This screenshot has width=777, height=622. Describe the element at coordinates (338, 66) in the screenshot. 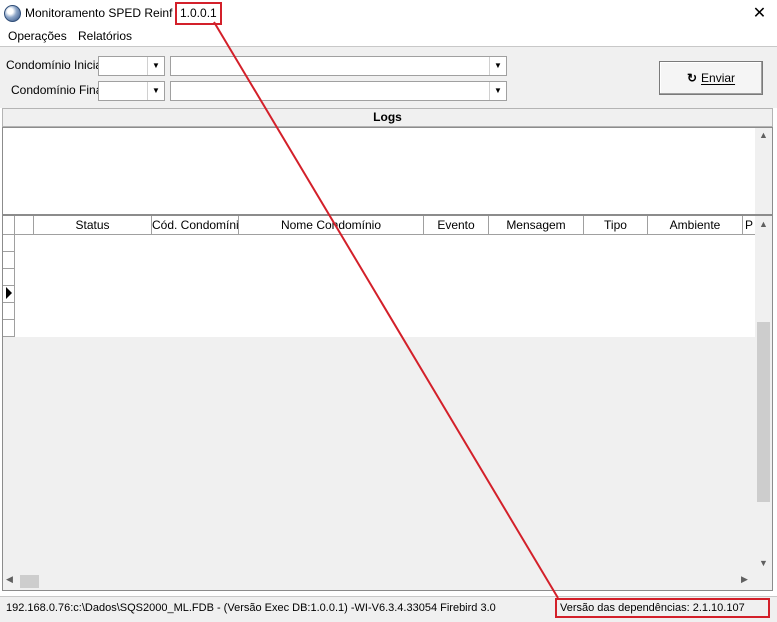

I see `initial-condo-name-select: ▼` at that location.